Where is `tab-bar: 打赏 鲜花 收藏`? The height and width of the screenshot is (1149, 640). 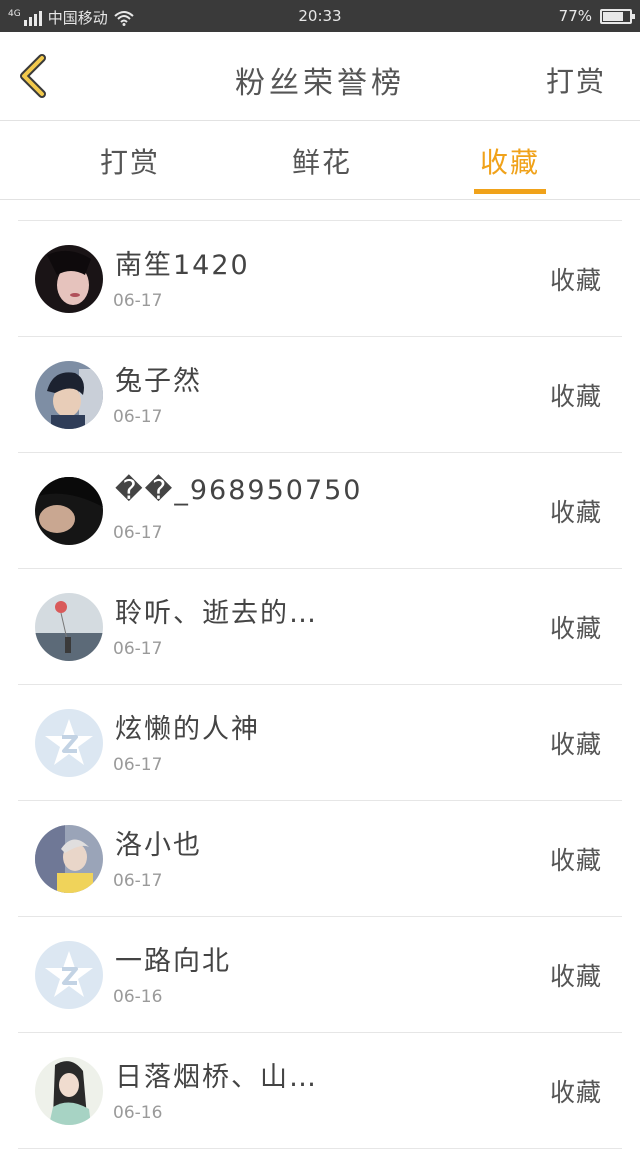 tab-bar: 打赏 鲜花 收藏 is located at coordinates (320, 160).